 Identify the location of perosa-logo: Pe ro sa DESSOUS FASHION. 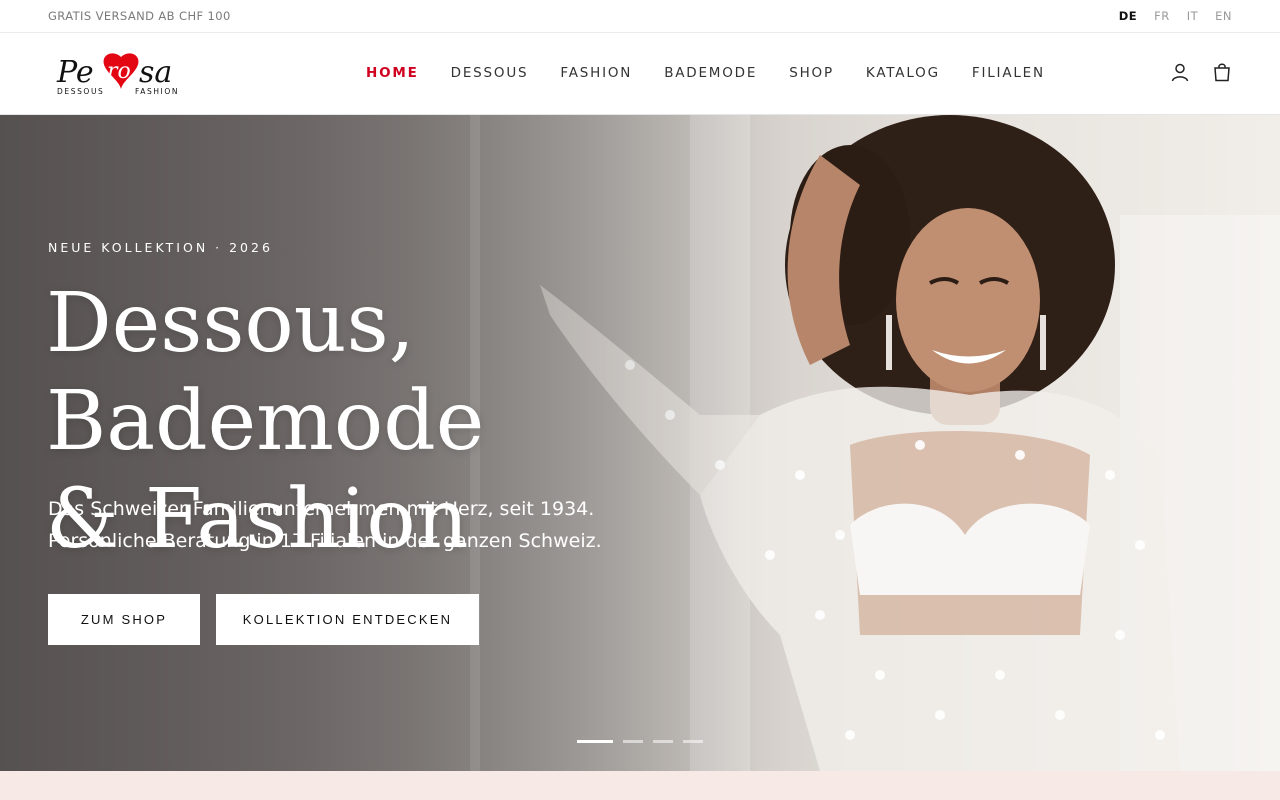
(120, 74).